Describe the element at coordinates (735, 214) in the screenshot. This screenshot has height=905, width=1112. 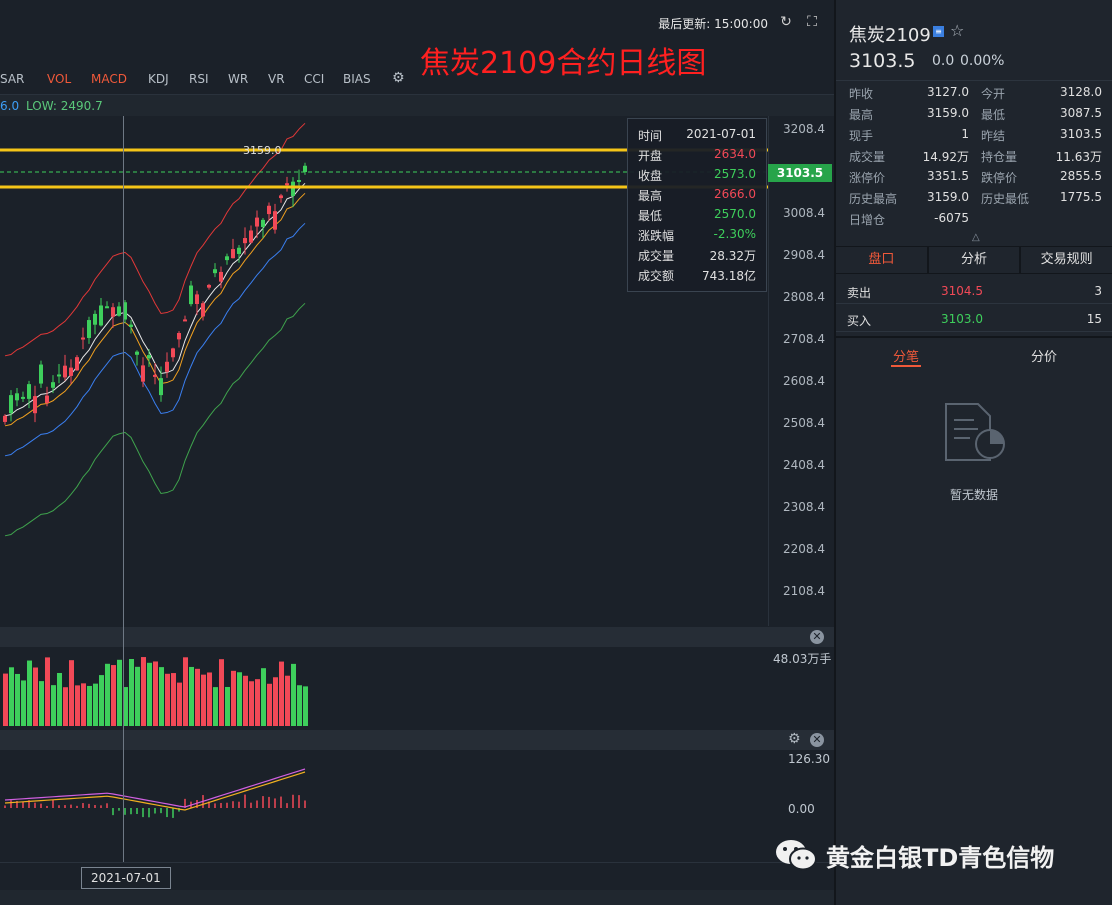
I see `tooltip-value: 2570.0` at that location.